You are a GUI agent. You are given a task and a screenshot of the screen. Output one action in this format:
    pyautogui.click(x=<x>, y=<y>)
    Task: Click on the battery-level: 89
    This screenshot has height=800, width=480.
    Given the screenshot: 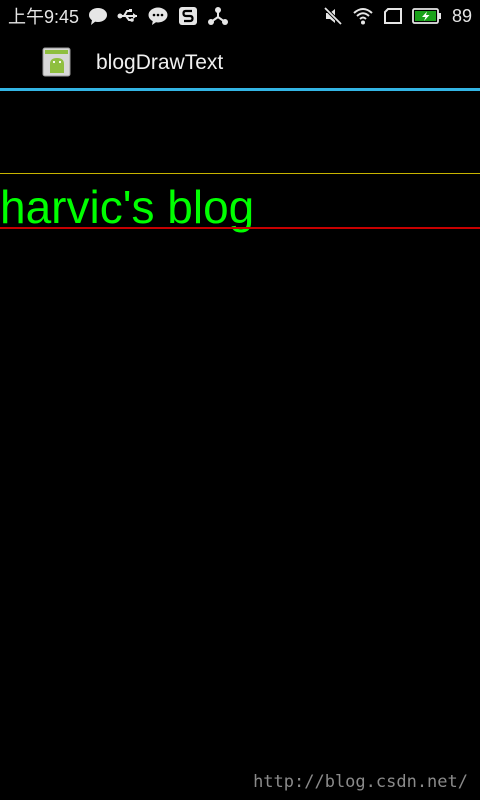 What is the action you would take?
    pyautogui.click(x=461, y=15)
    